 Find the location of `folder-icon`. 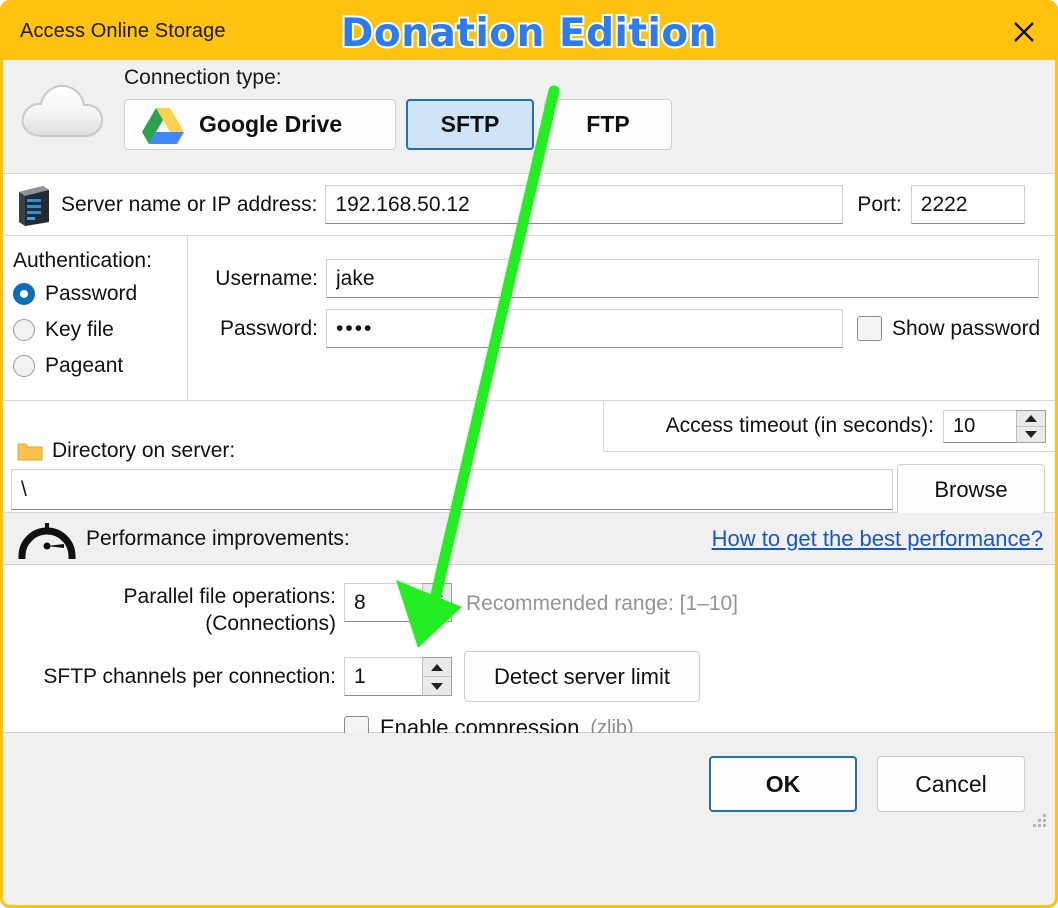

folder-icon is located at coordinates (30, 451).